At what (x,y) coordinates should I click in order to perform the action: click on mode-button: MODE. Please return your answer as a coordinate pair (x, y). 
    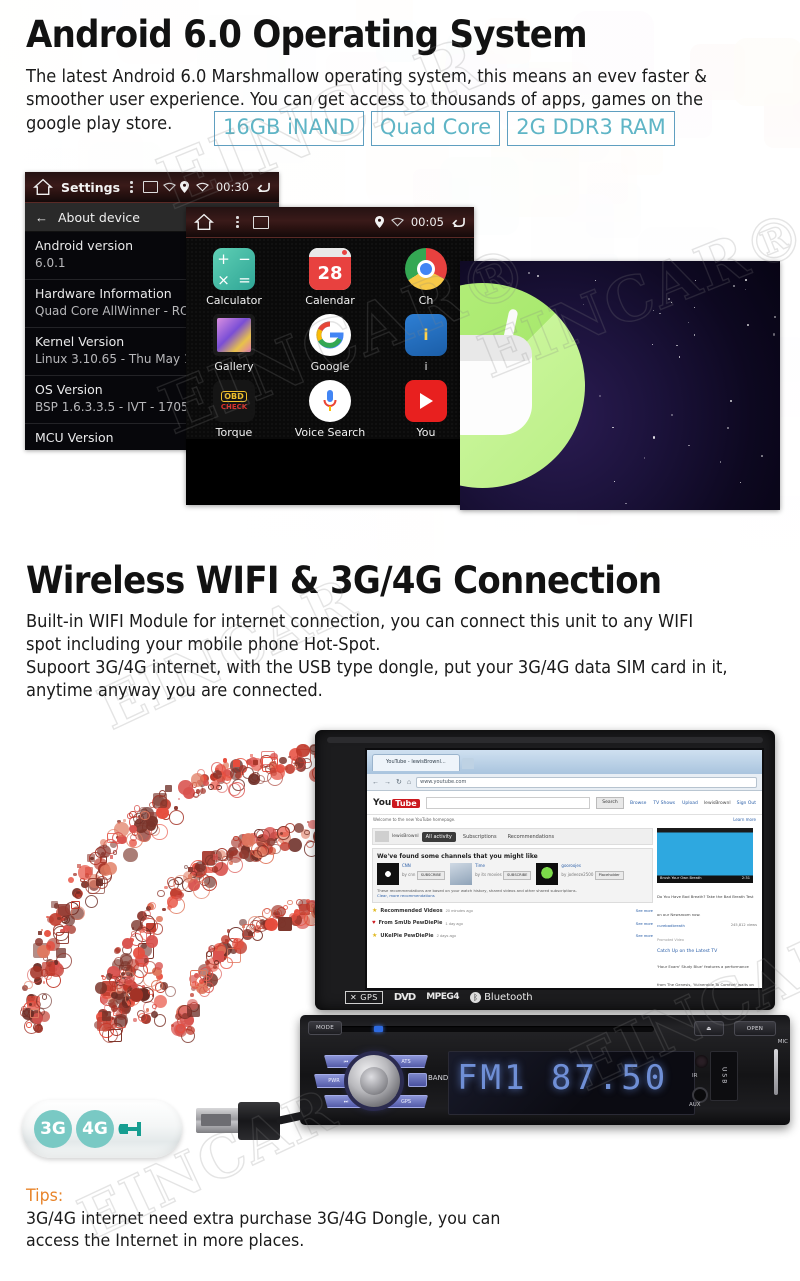
    Looking at the image, I should click on (325, 1028).